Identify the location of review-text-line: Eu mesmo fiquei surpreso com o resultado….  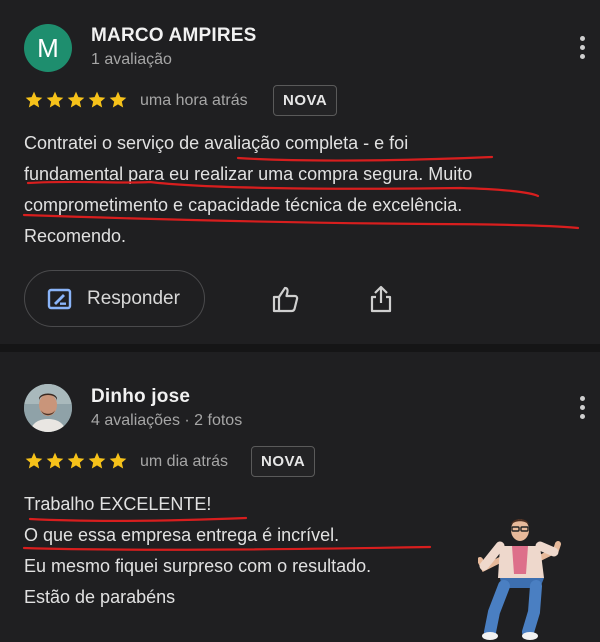
(198, 566).